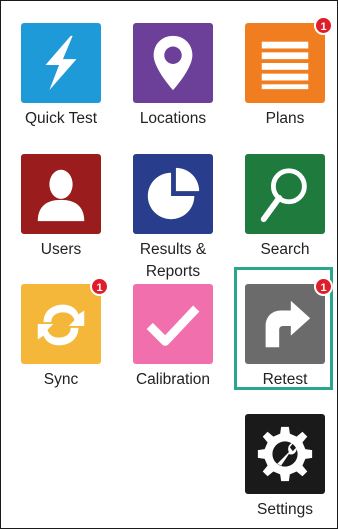  I want to click on lightning-icon, so click(61, 63).